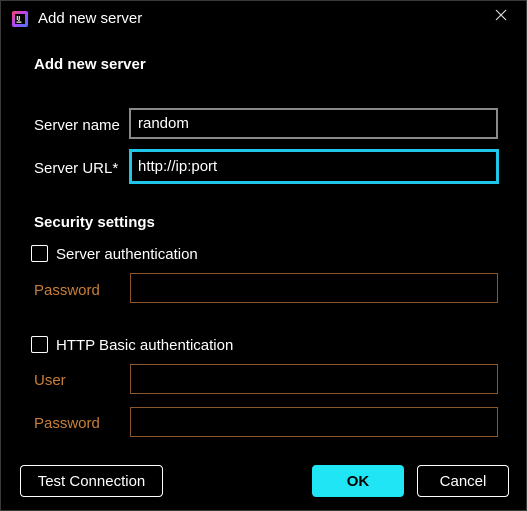 The image size is (527, 511). What do you see at coordinates (39, 344) in the screenshot?
I see `http-basic-authentication-checkbox` at bounding box center [39, 344].